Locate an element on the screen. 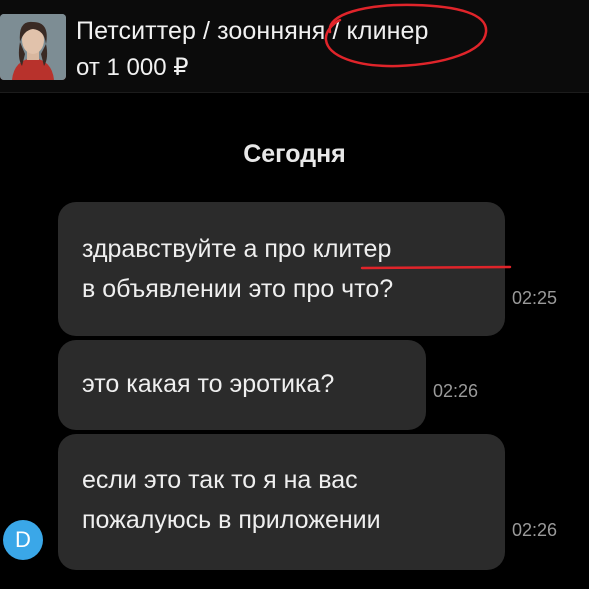 The height and width of the screenshot is (589, 589). date-separator: Сегодня is located at coordinates (294, 154).